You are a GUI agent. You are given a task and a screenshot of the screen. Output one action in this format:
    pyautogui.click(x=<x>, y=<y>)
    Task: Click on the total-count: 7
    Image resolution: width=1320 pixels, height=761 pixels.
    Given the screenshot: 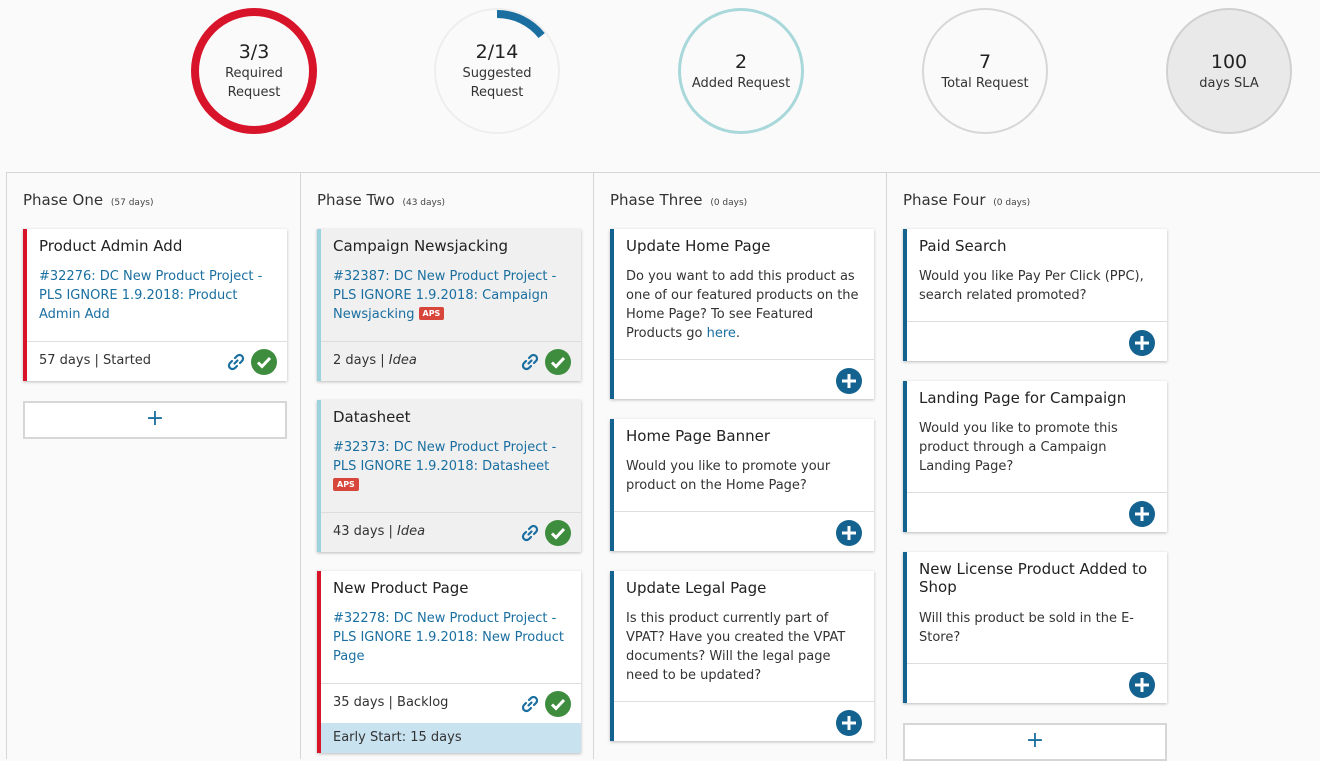 What is the action you would take?
    pyautogui.click(x=985, y=61)
    